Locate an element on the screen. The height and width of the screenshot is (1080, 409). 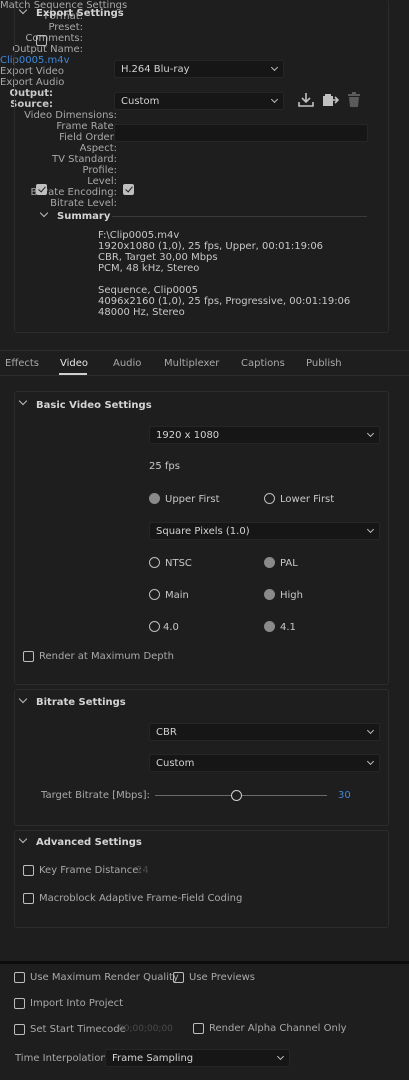
bitrate-encoding-value: CBR is located at coordinates (166, 732).